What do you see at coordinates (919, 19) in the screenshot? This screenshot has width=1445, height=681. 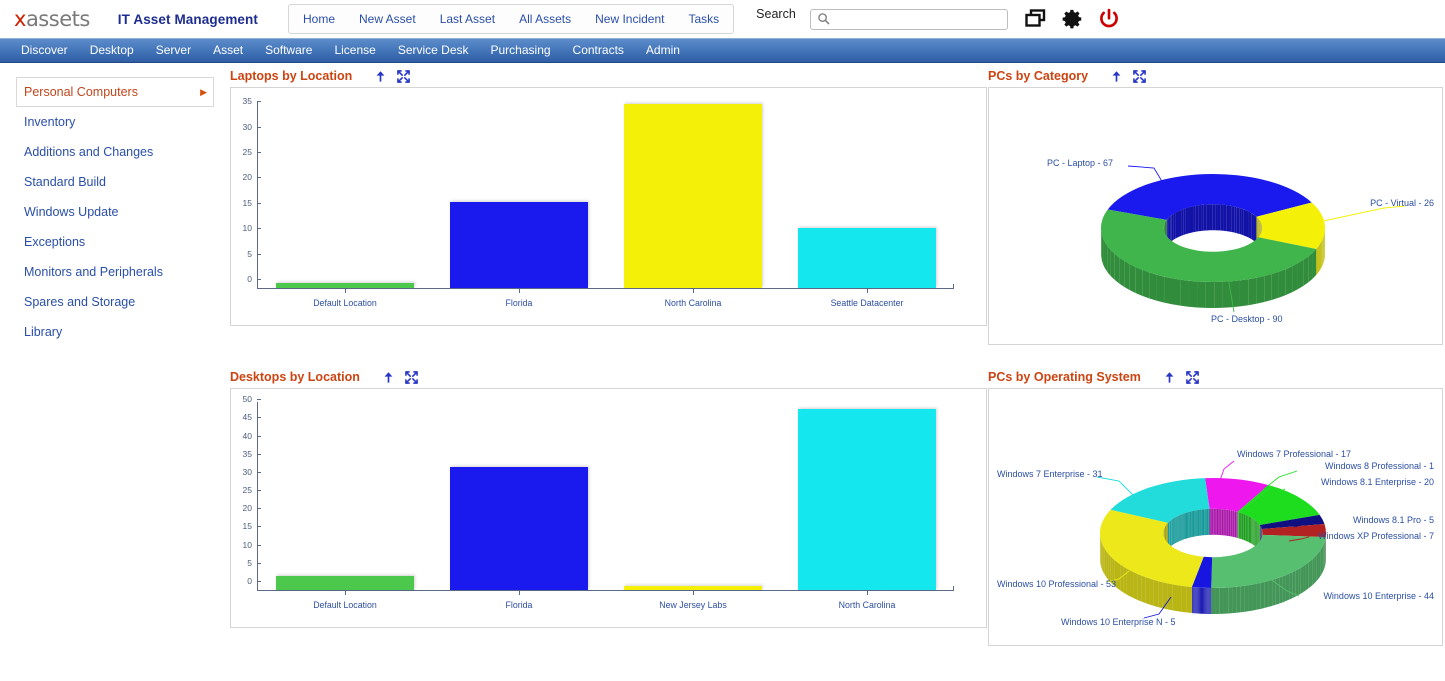 I see `search-input` at bounding box center [919, 19].